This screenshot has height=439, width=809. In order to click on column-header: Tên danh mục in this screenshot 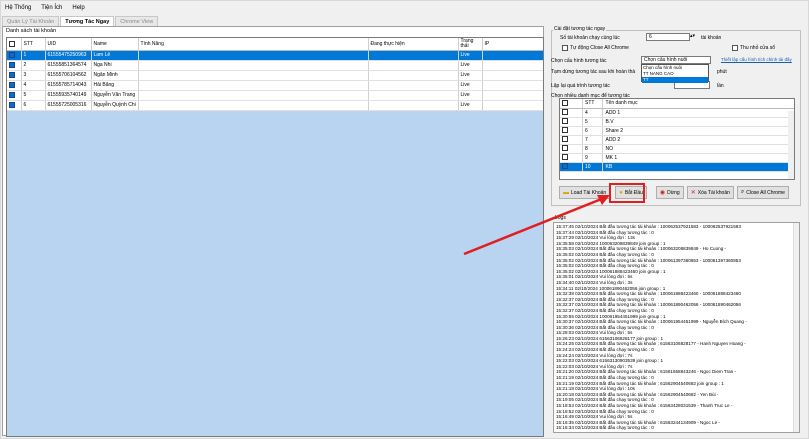, I will do `click(698, 104)`.